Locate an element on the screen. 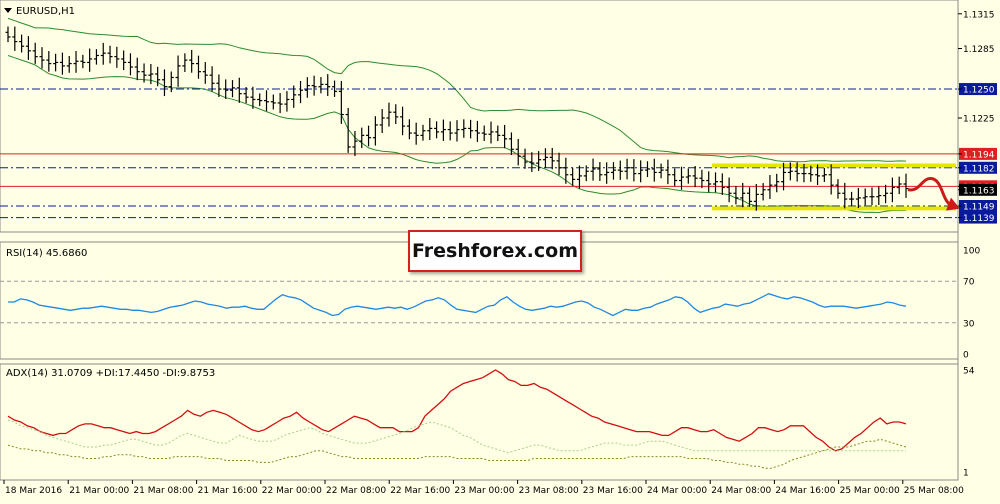 This screenshot has height=504, width=1000. freshforex-watermark: Freshforex.com is located at coordinates (495, 251).